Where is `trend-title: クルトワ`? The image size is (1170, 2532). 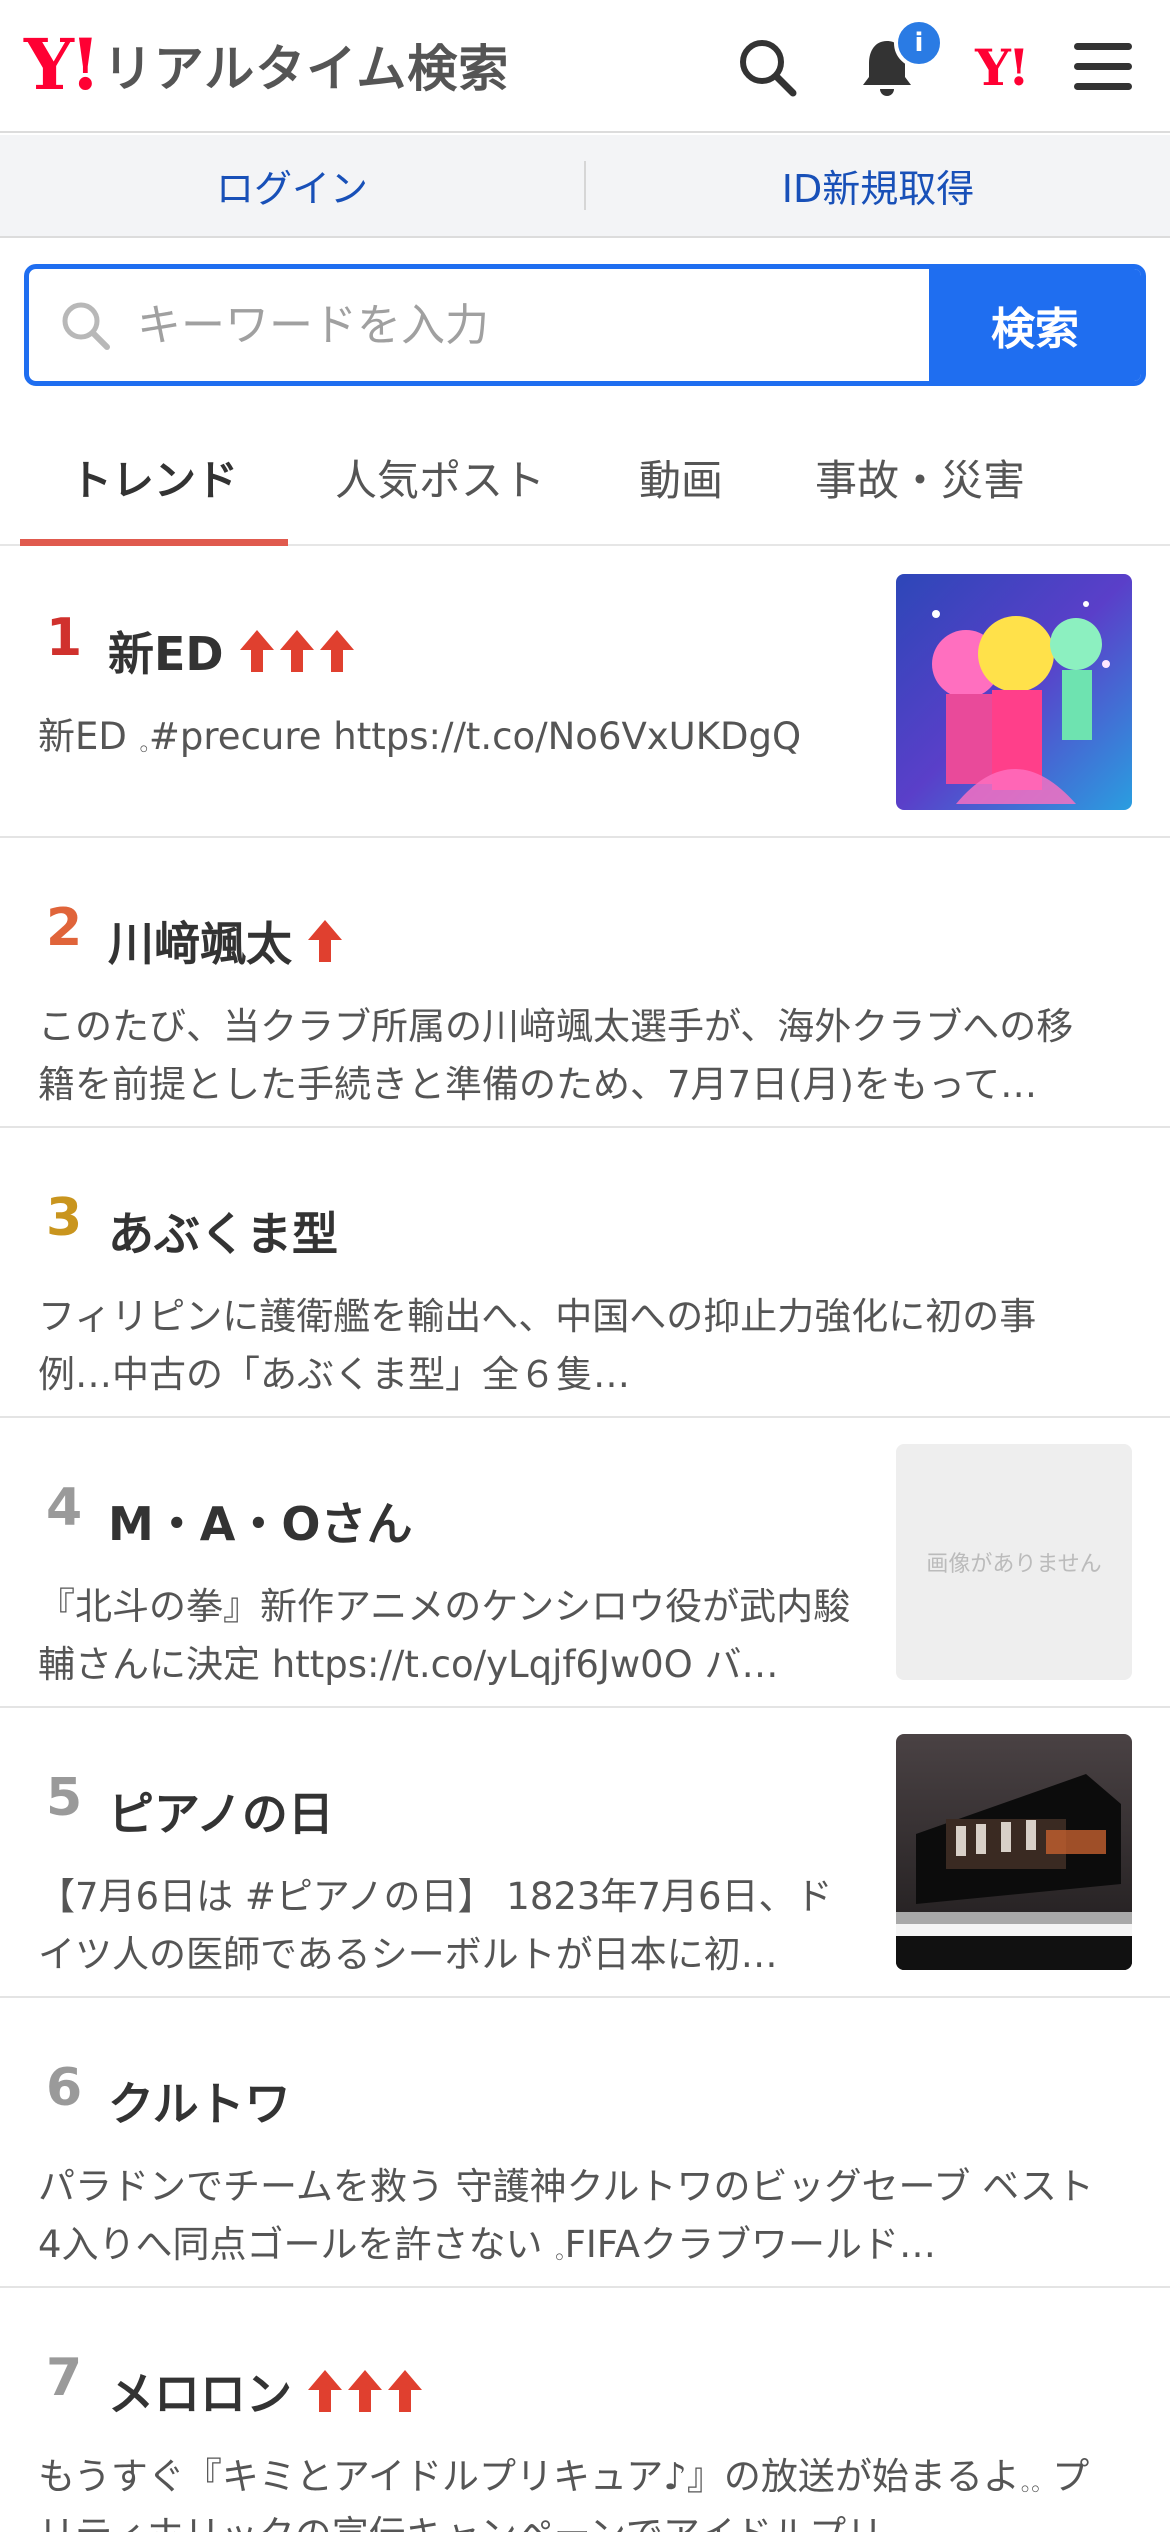 trend-title: クルトワ is located at coordinates (199, 2101).